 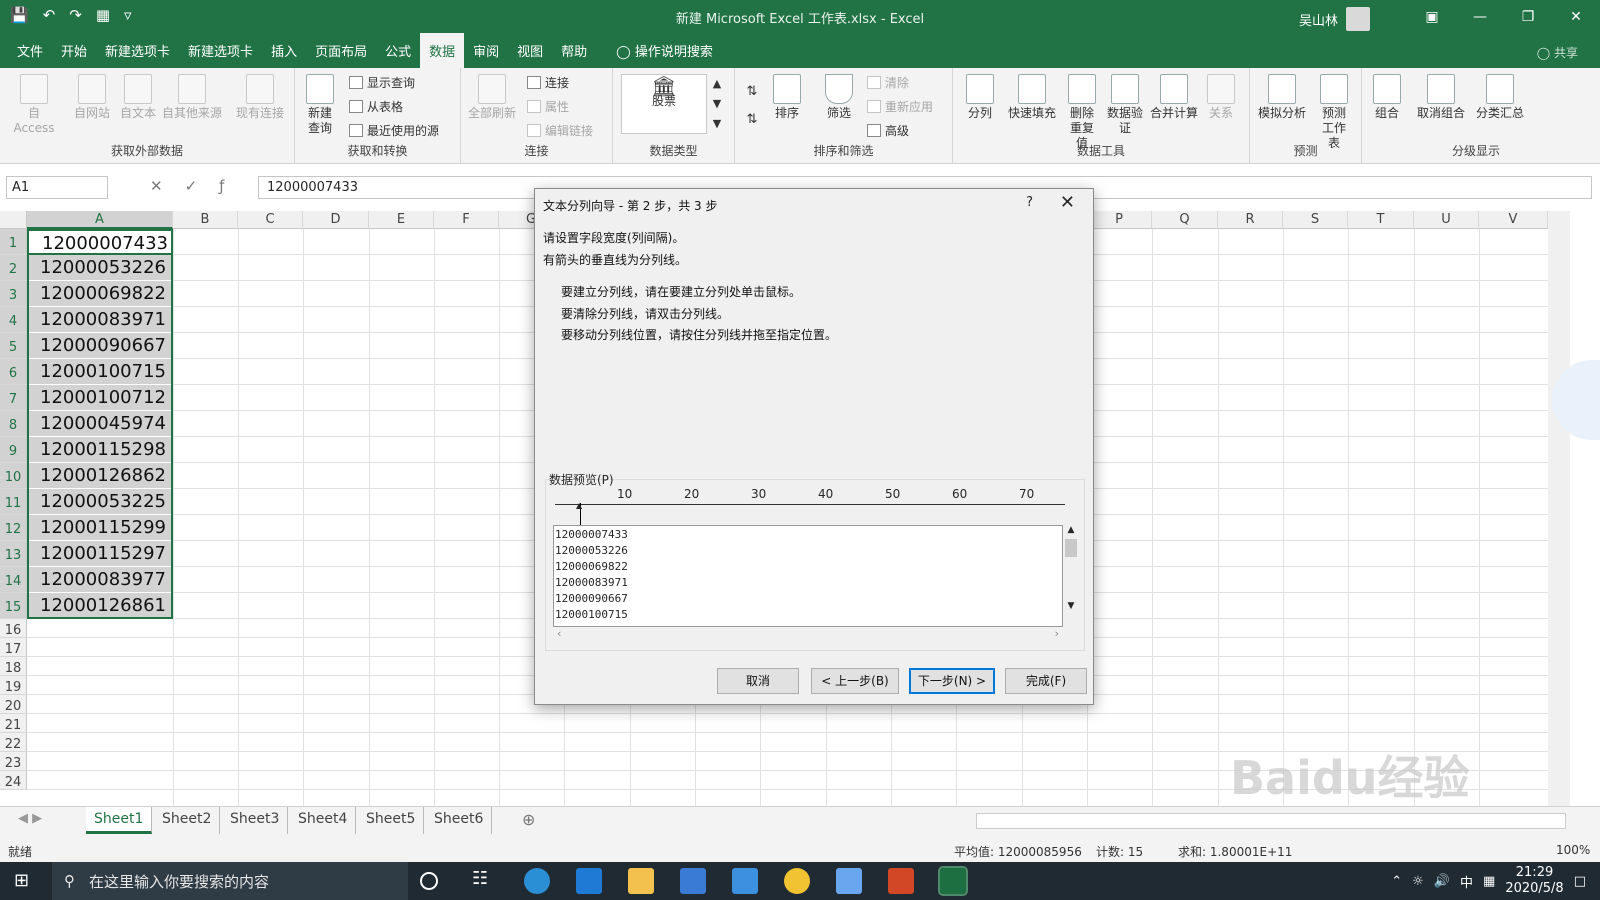 What do you see at coordinates (1441, 97) in the screenshot?
I see `ungroup-button: 取消组合` at bounding box center [1441, 97].